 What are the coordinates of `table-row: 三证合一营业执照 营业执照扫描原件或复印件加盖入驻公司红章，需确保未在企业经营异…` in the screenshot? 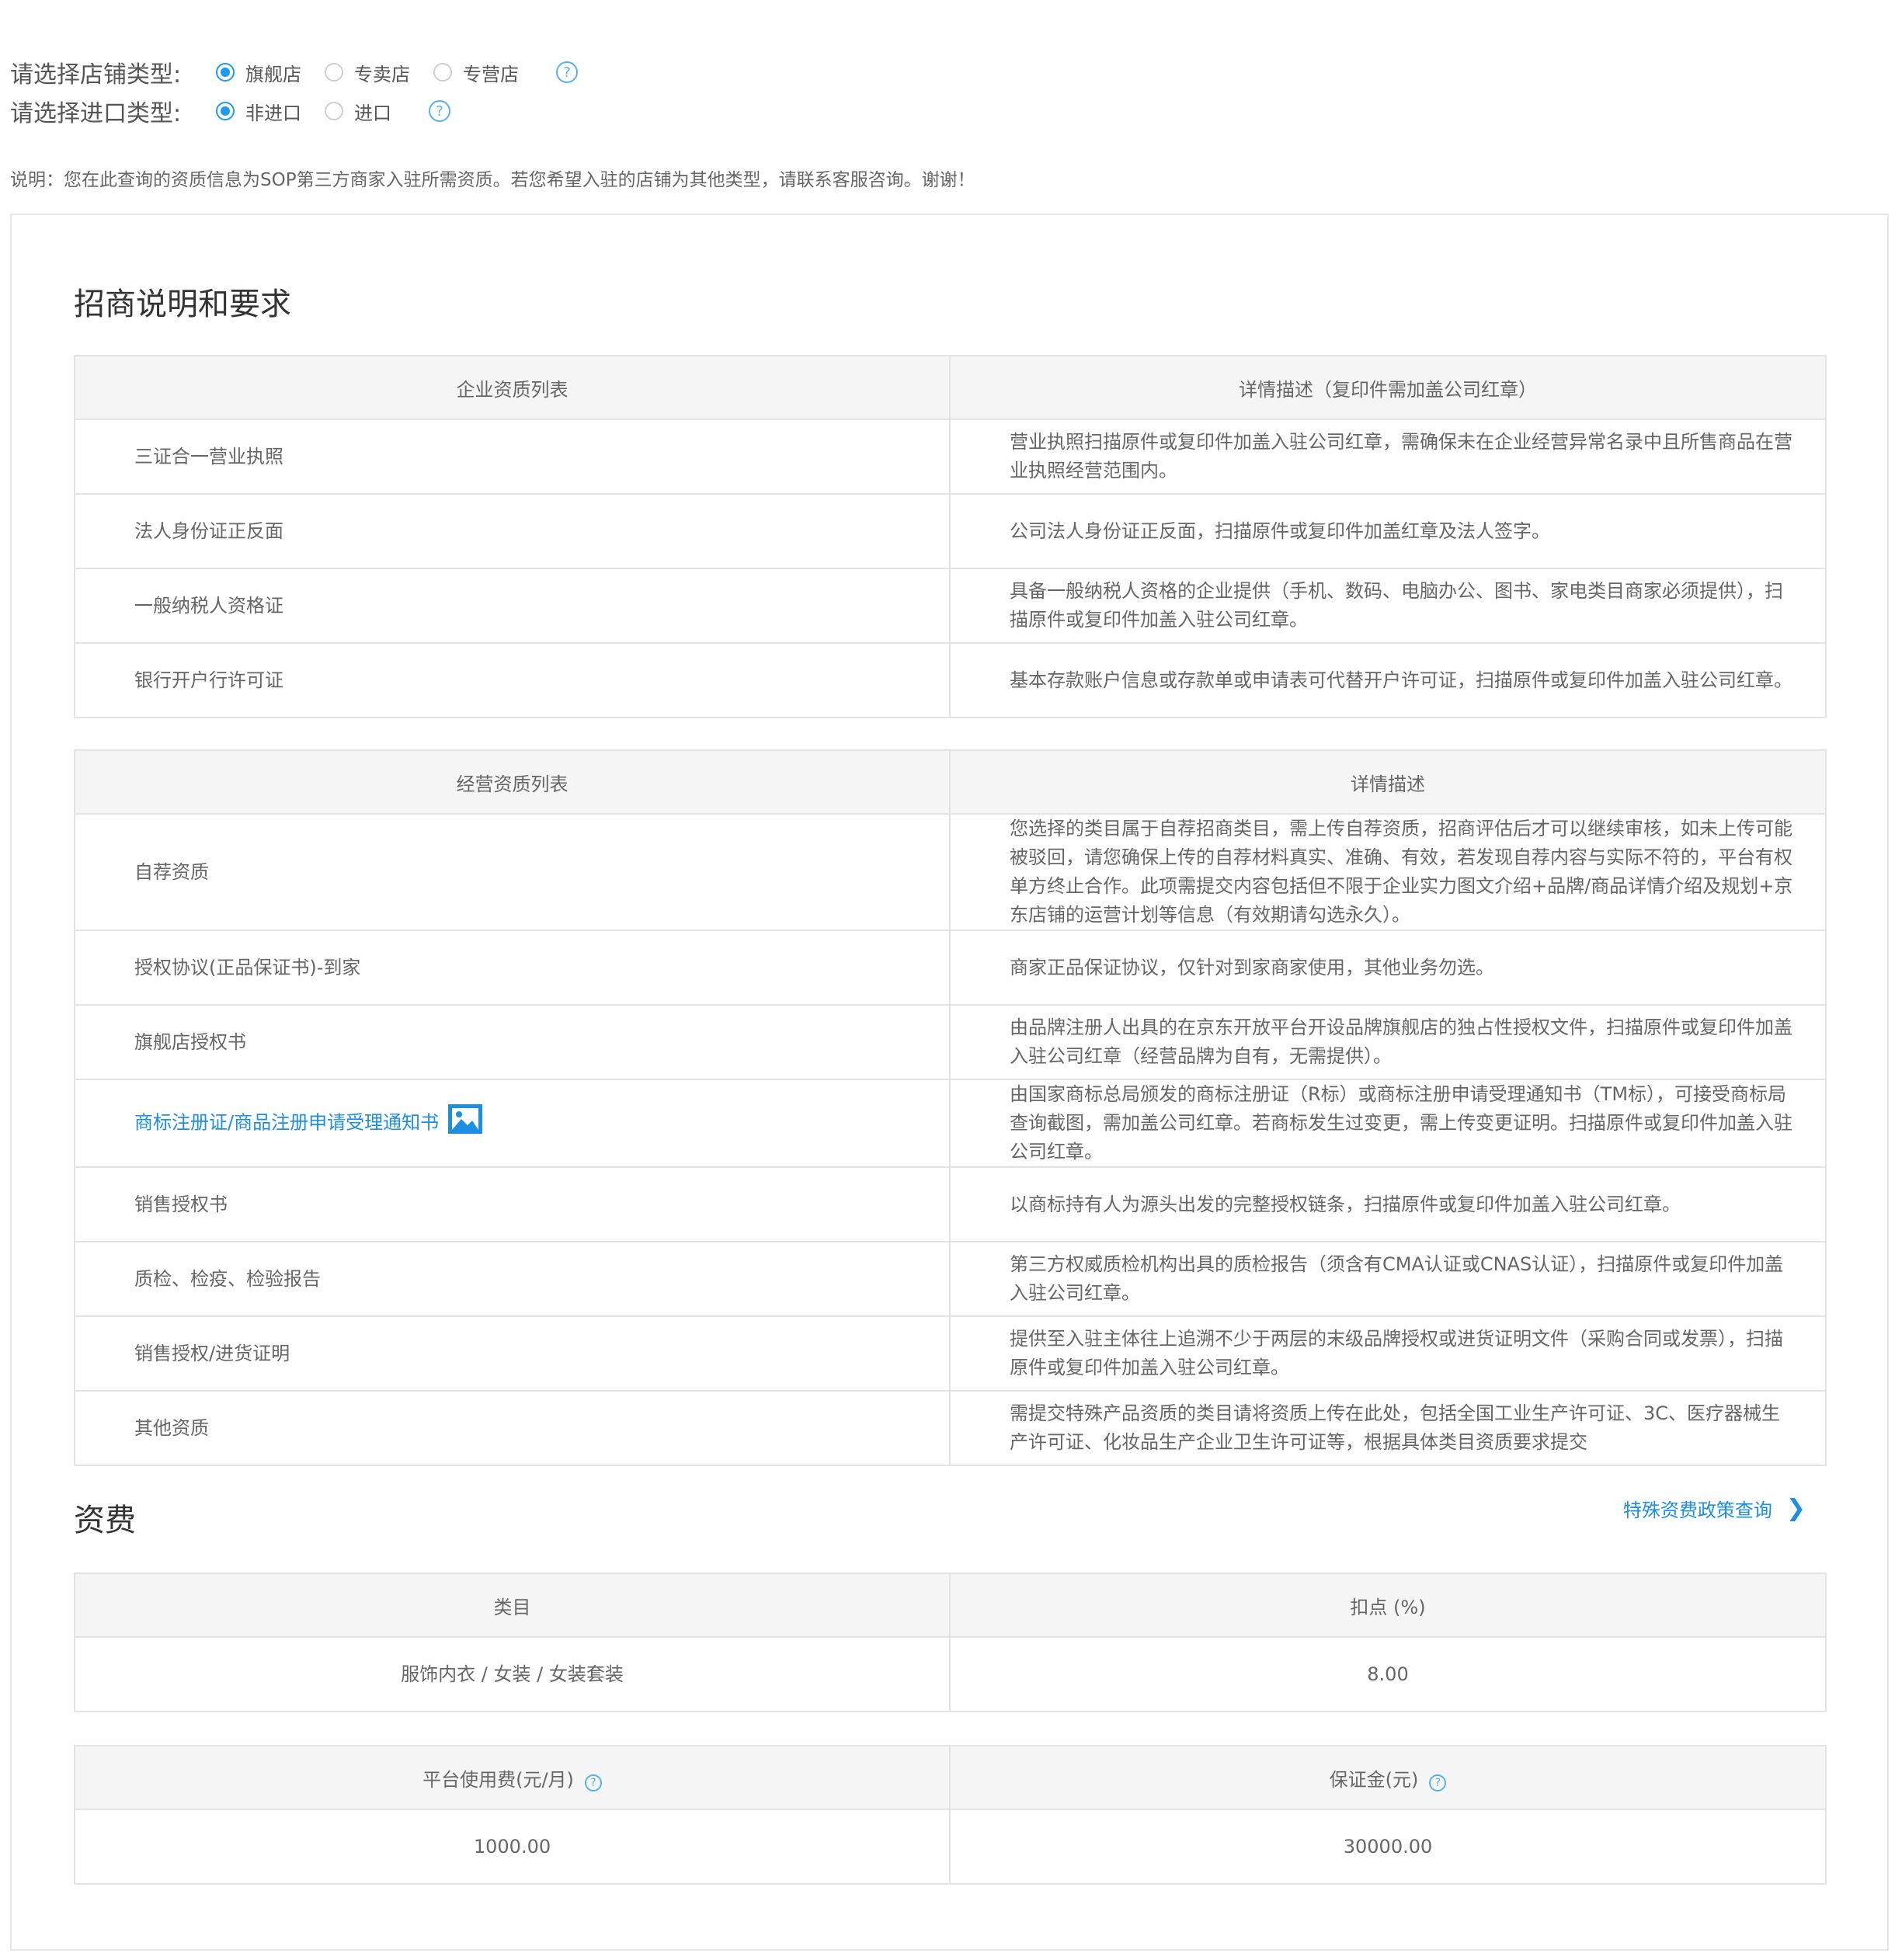 It's located at (950, 457).